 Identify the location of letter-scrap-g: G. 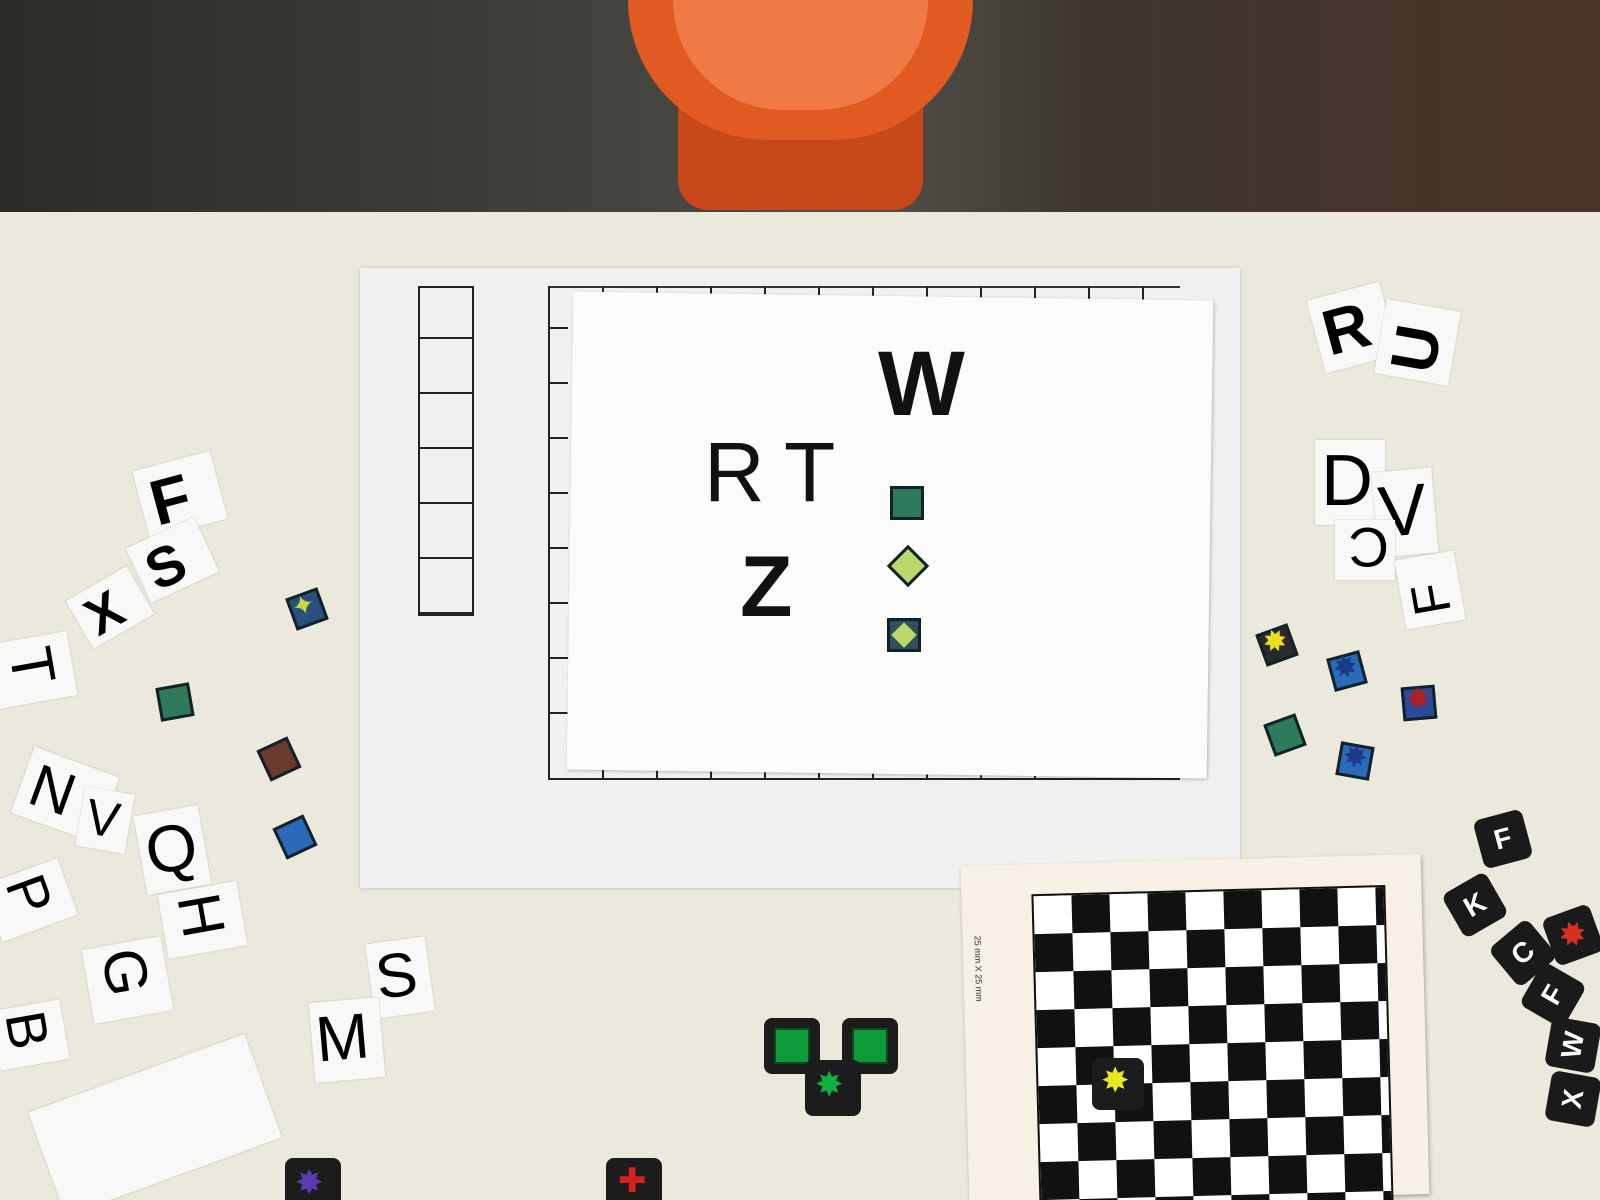
(127, 980).